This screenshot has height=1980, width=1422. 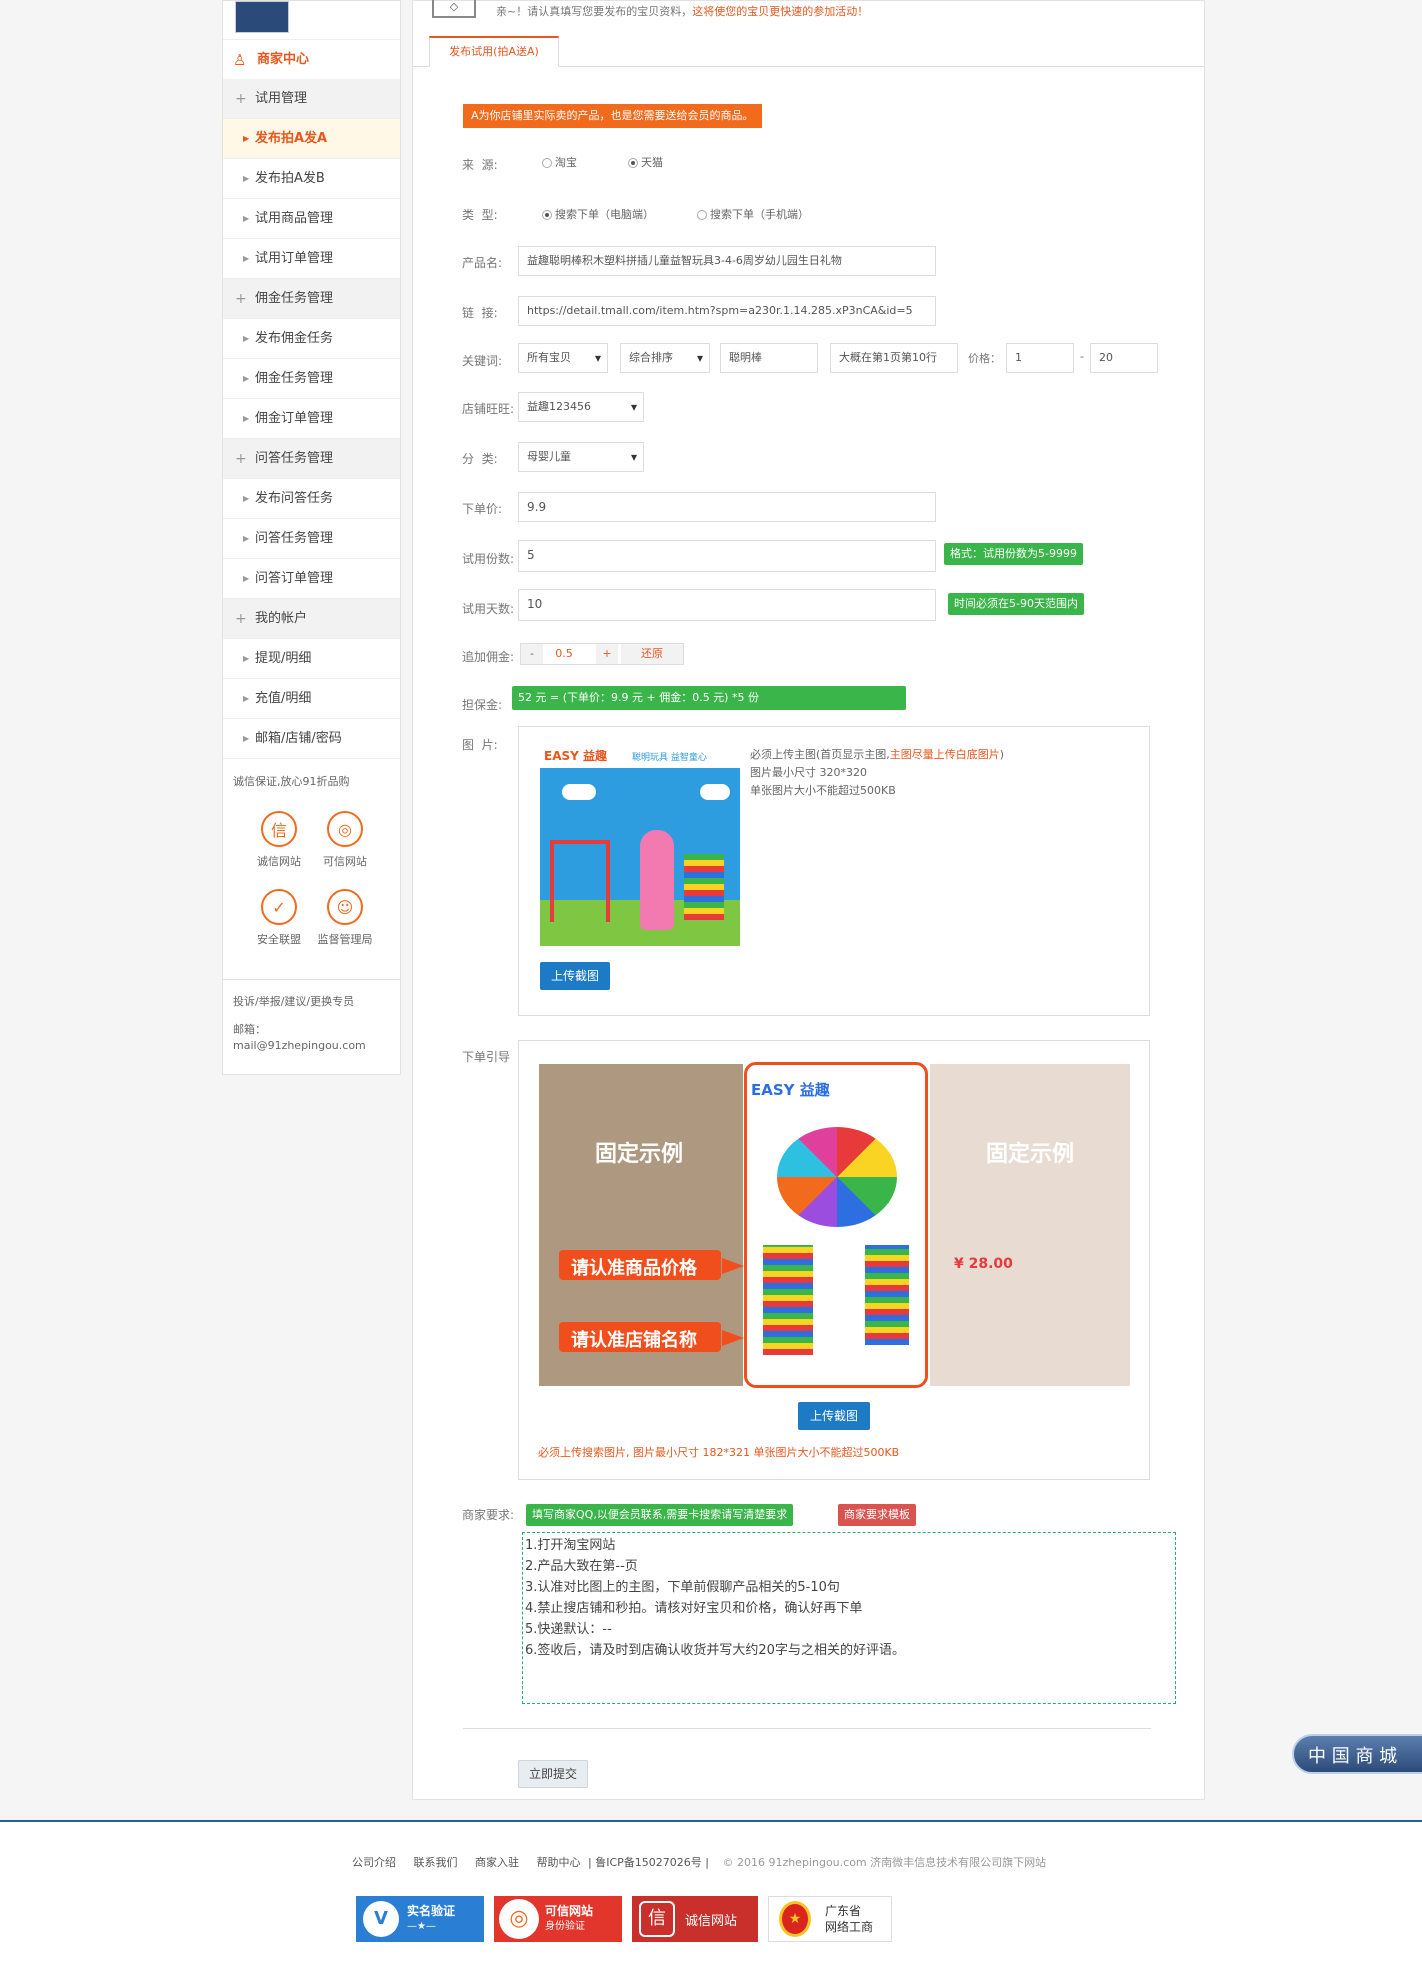 What do you see at coordinates (480, 215) in the screenshot?
I see `type-label: 类 型:` at bounding box center [480, 215].